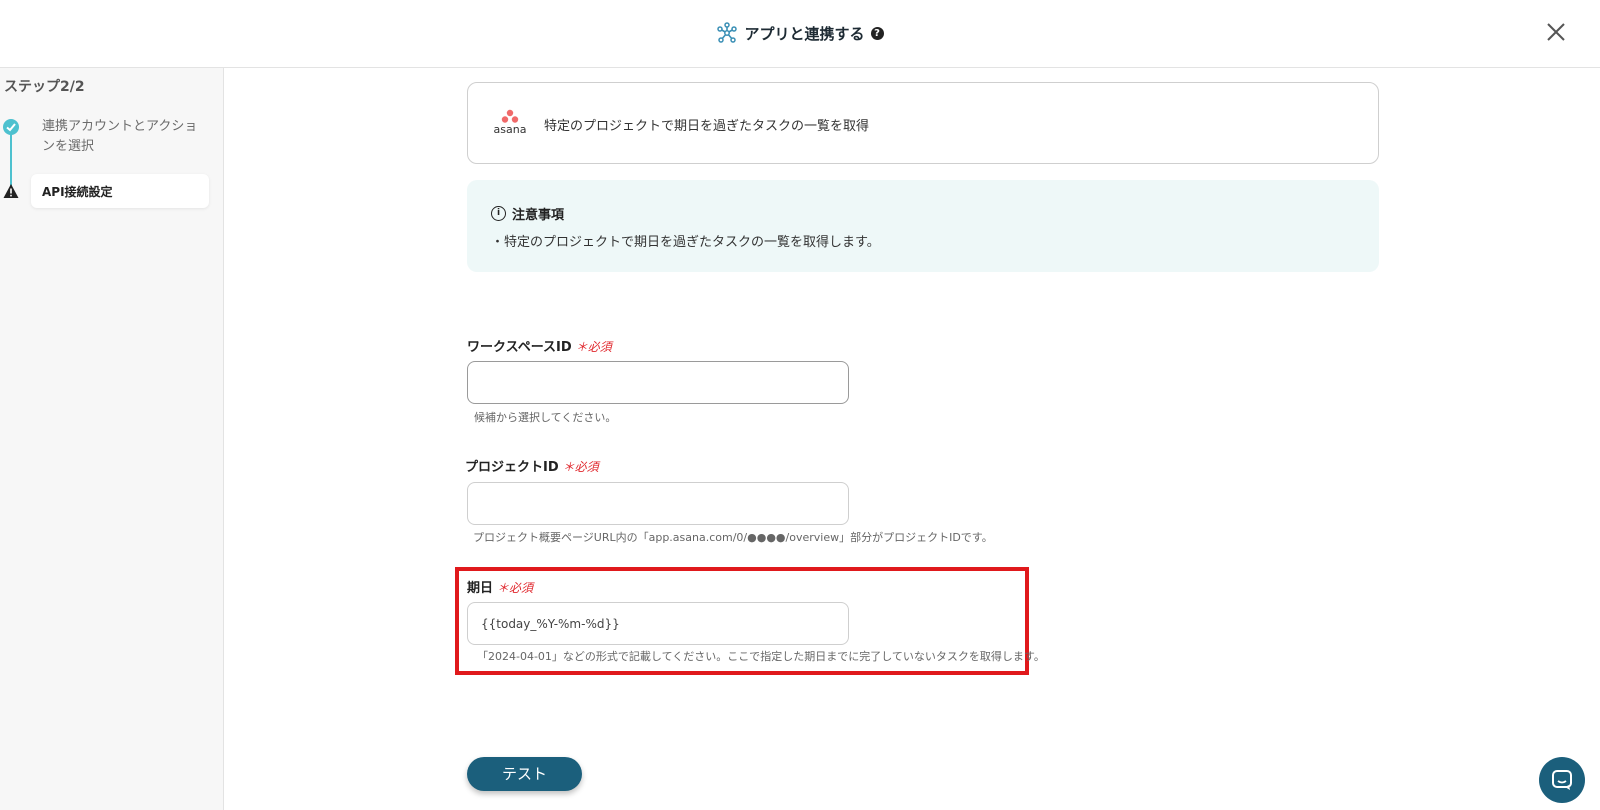  What do you see at coordinates (658, 503) in the screenshot?
I see `project-id-input` at bounding box center [658, 503].